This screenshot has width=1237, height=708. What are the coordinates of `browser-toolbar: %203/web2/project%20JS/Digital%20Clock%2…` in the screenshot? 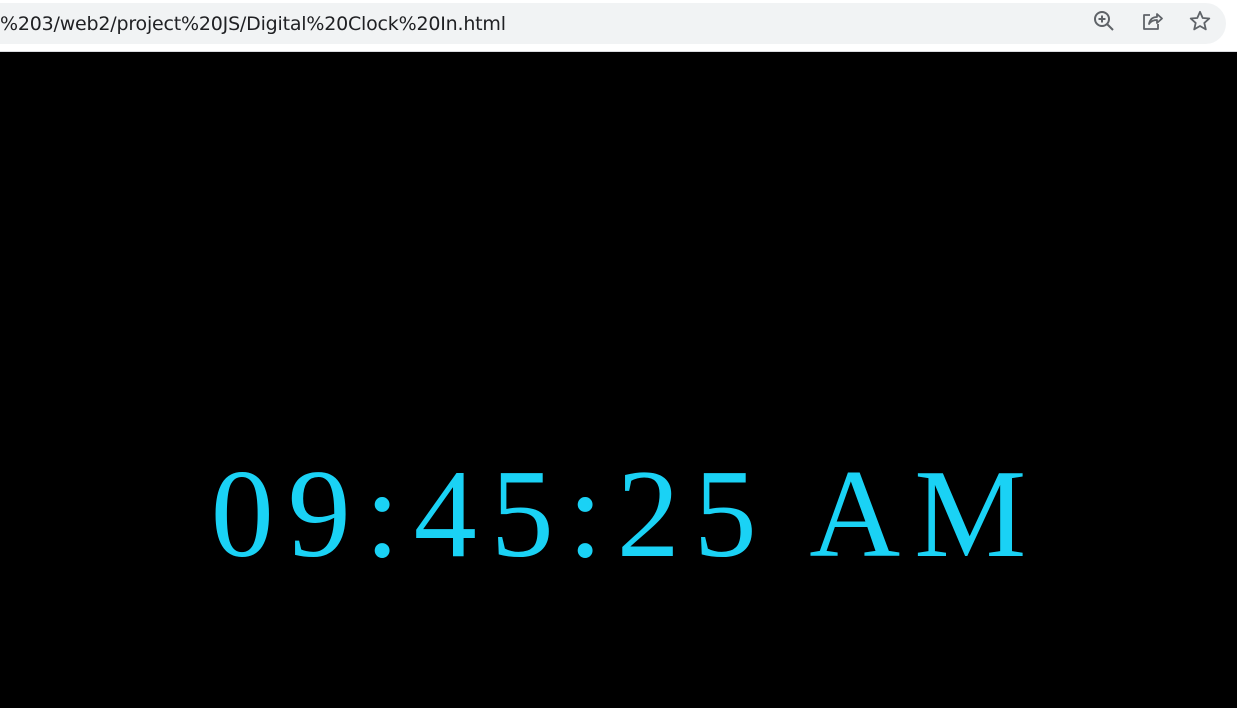 It's located at (618, 26).